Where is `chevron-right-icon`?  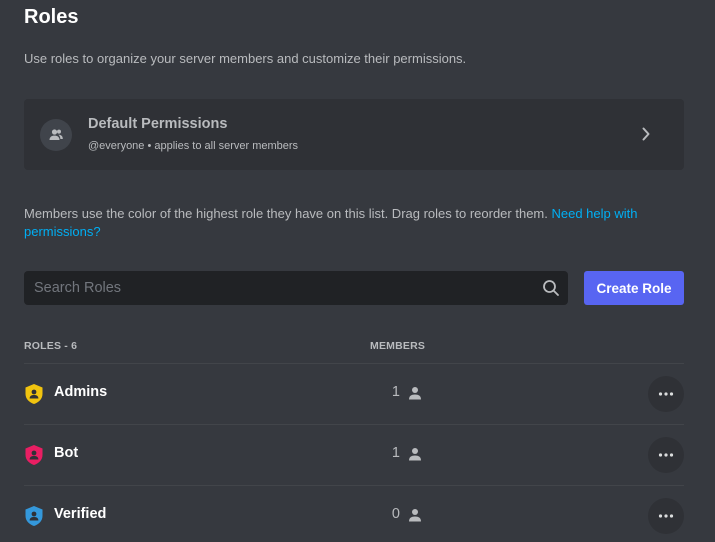
chevron-right-icon is located at coordinates (646, 134).